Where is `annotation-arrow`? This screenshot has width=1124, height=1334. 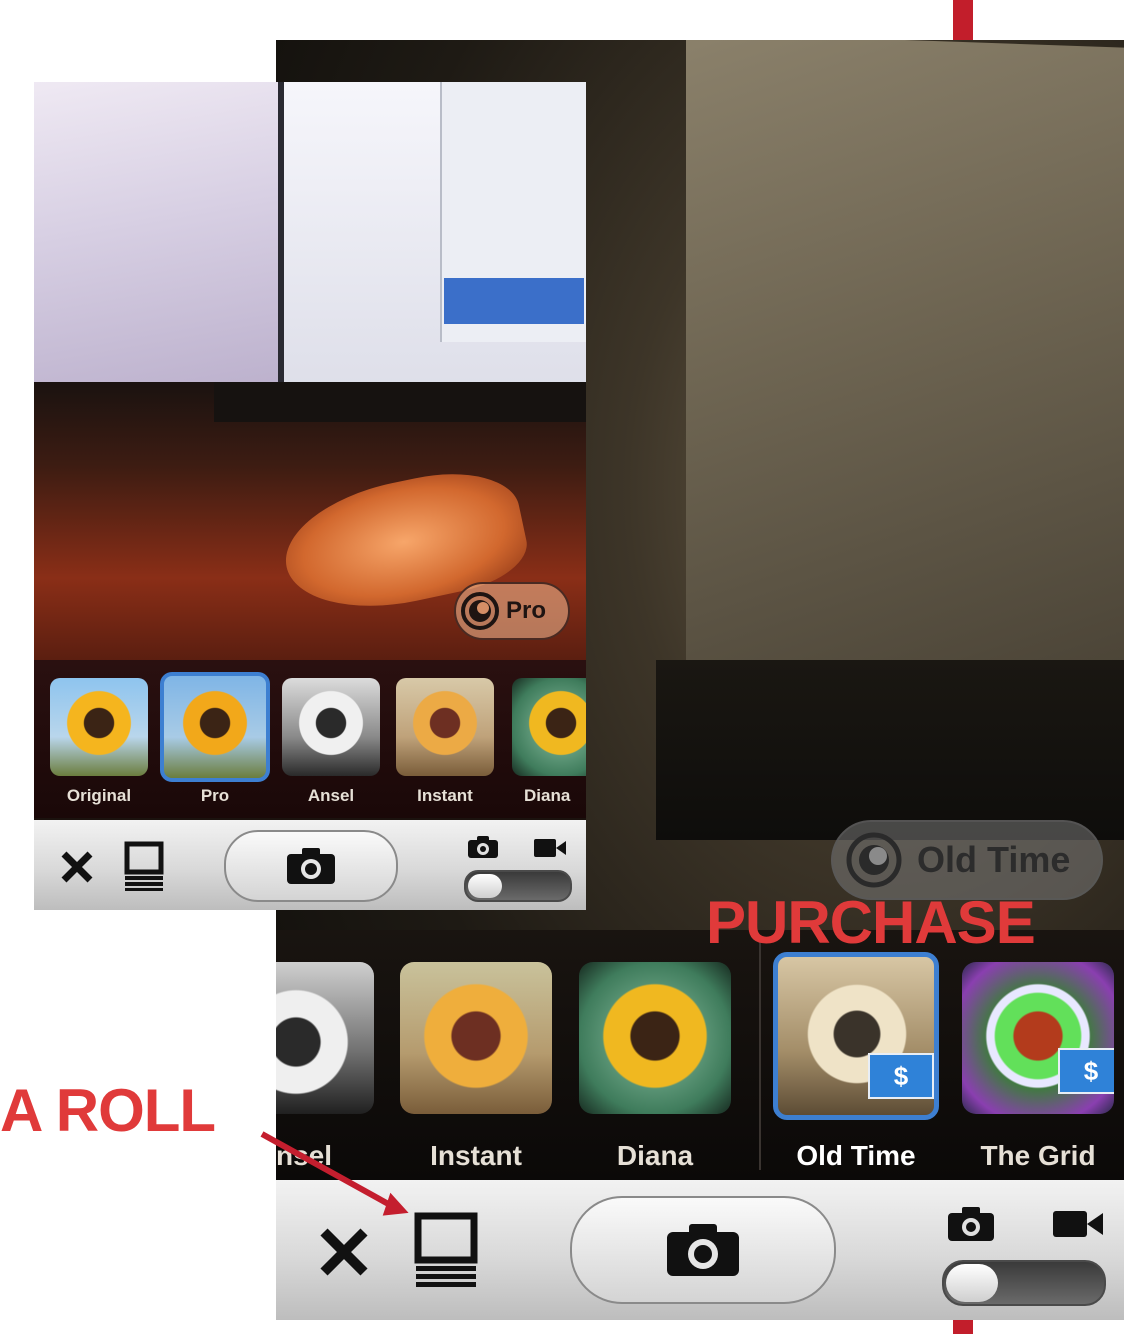 annotation-arrow is located at coordinates (334, 1173).